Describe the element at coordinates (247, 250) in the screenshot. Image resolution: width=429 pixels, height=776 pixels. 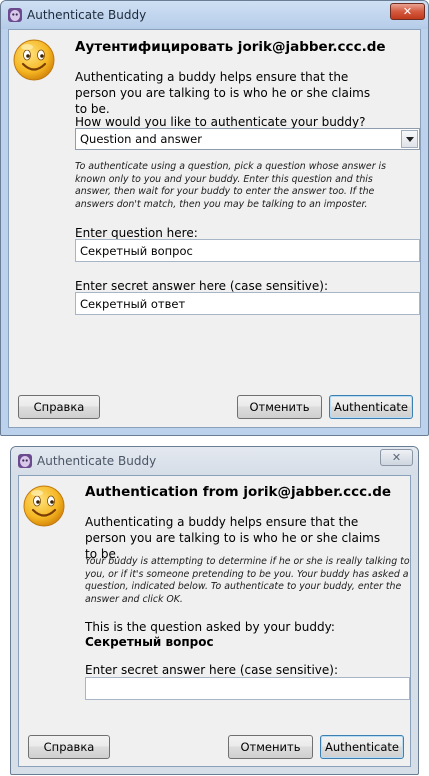
I see `question-input: Секретный вопрос` at that location.